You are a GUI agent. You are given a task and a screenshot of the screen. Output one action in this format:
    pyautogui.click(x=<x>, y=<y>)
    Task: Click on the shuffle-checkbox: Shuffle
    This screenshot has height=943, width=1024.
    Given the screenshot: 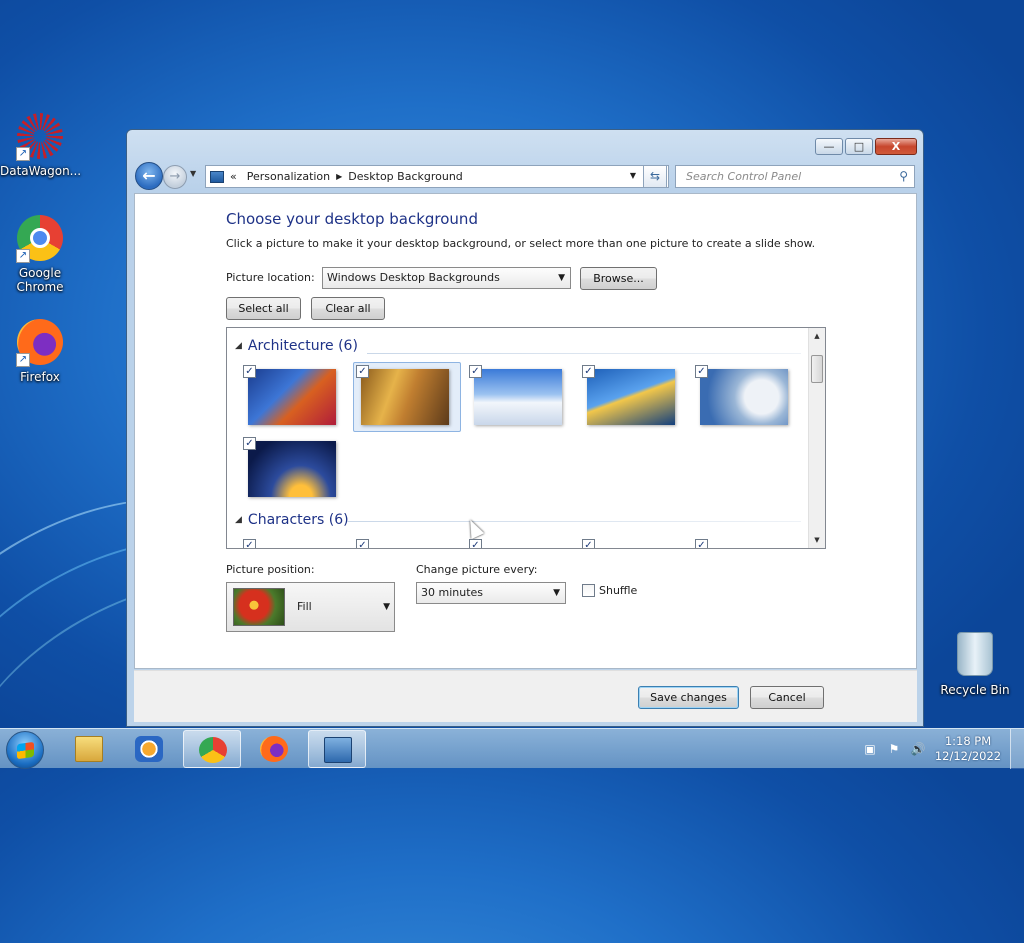 What is the action you would take?
    pyautogui.click(x=609, y=590)
    